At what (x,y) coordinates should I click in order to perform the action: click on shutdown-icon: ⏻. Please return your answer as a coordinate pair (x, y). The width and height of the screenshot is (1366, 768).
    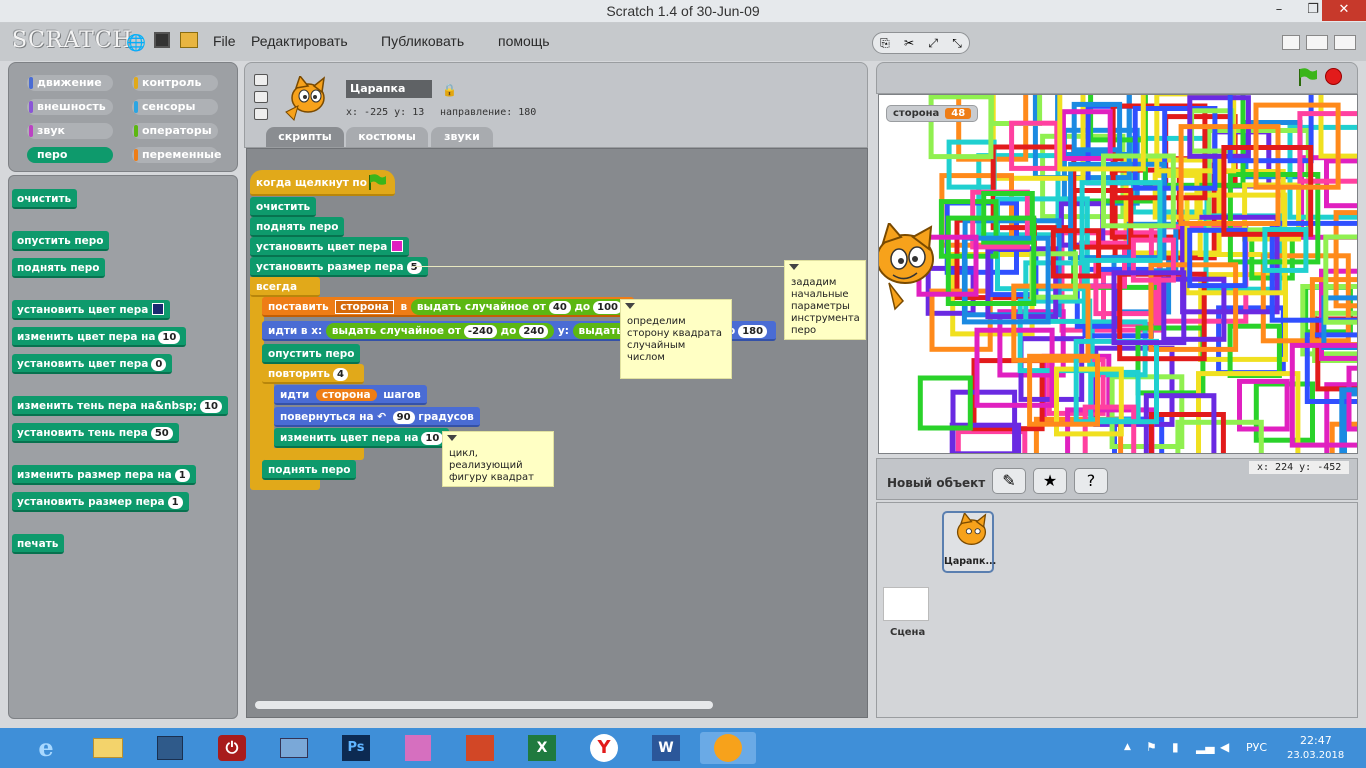
    Looking at the image, I should click on (232, 748).